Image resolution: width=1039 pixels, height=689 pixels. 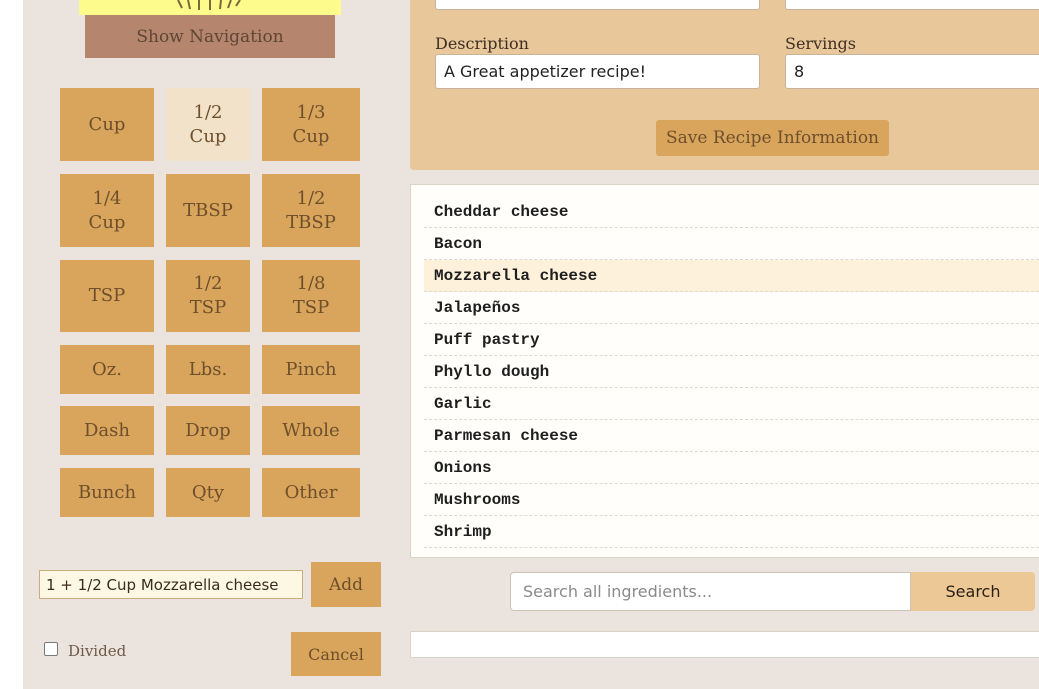 I want to click on divided-checkbox, so click(x=51, y=649).